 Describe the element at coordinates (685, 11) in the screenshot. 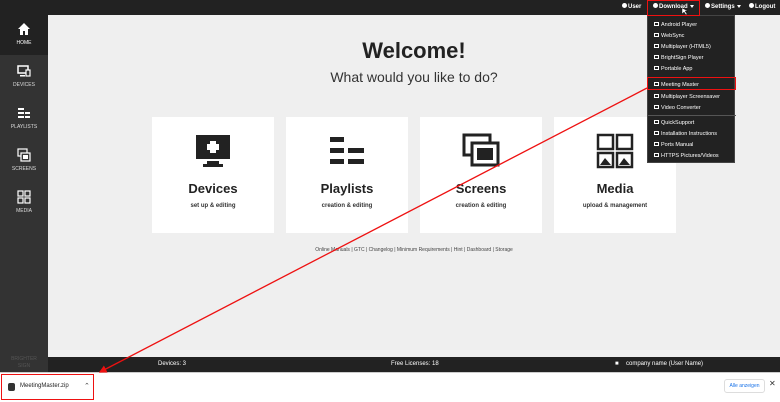

I see `mouse-cursor-icon` at that location.